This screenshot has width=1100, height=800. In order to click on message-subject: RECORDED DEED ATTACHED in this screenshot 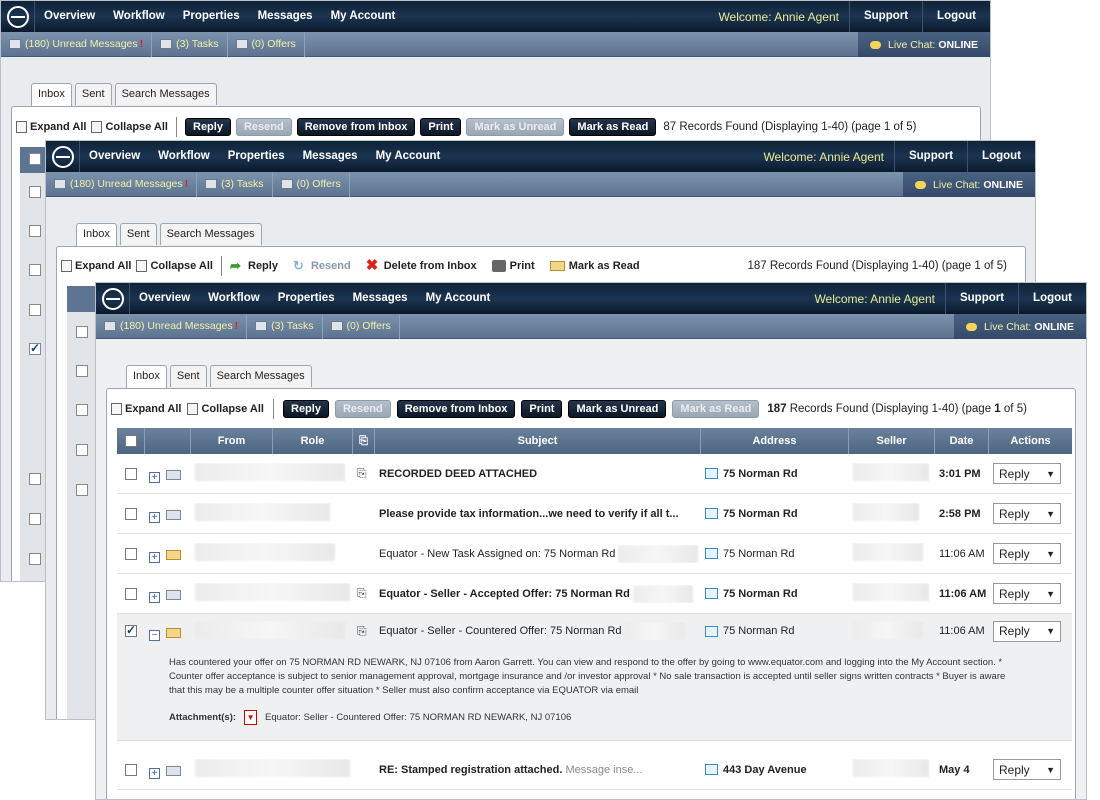, I will do `click(538, 474)`.